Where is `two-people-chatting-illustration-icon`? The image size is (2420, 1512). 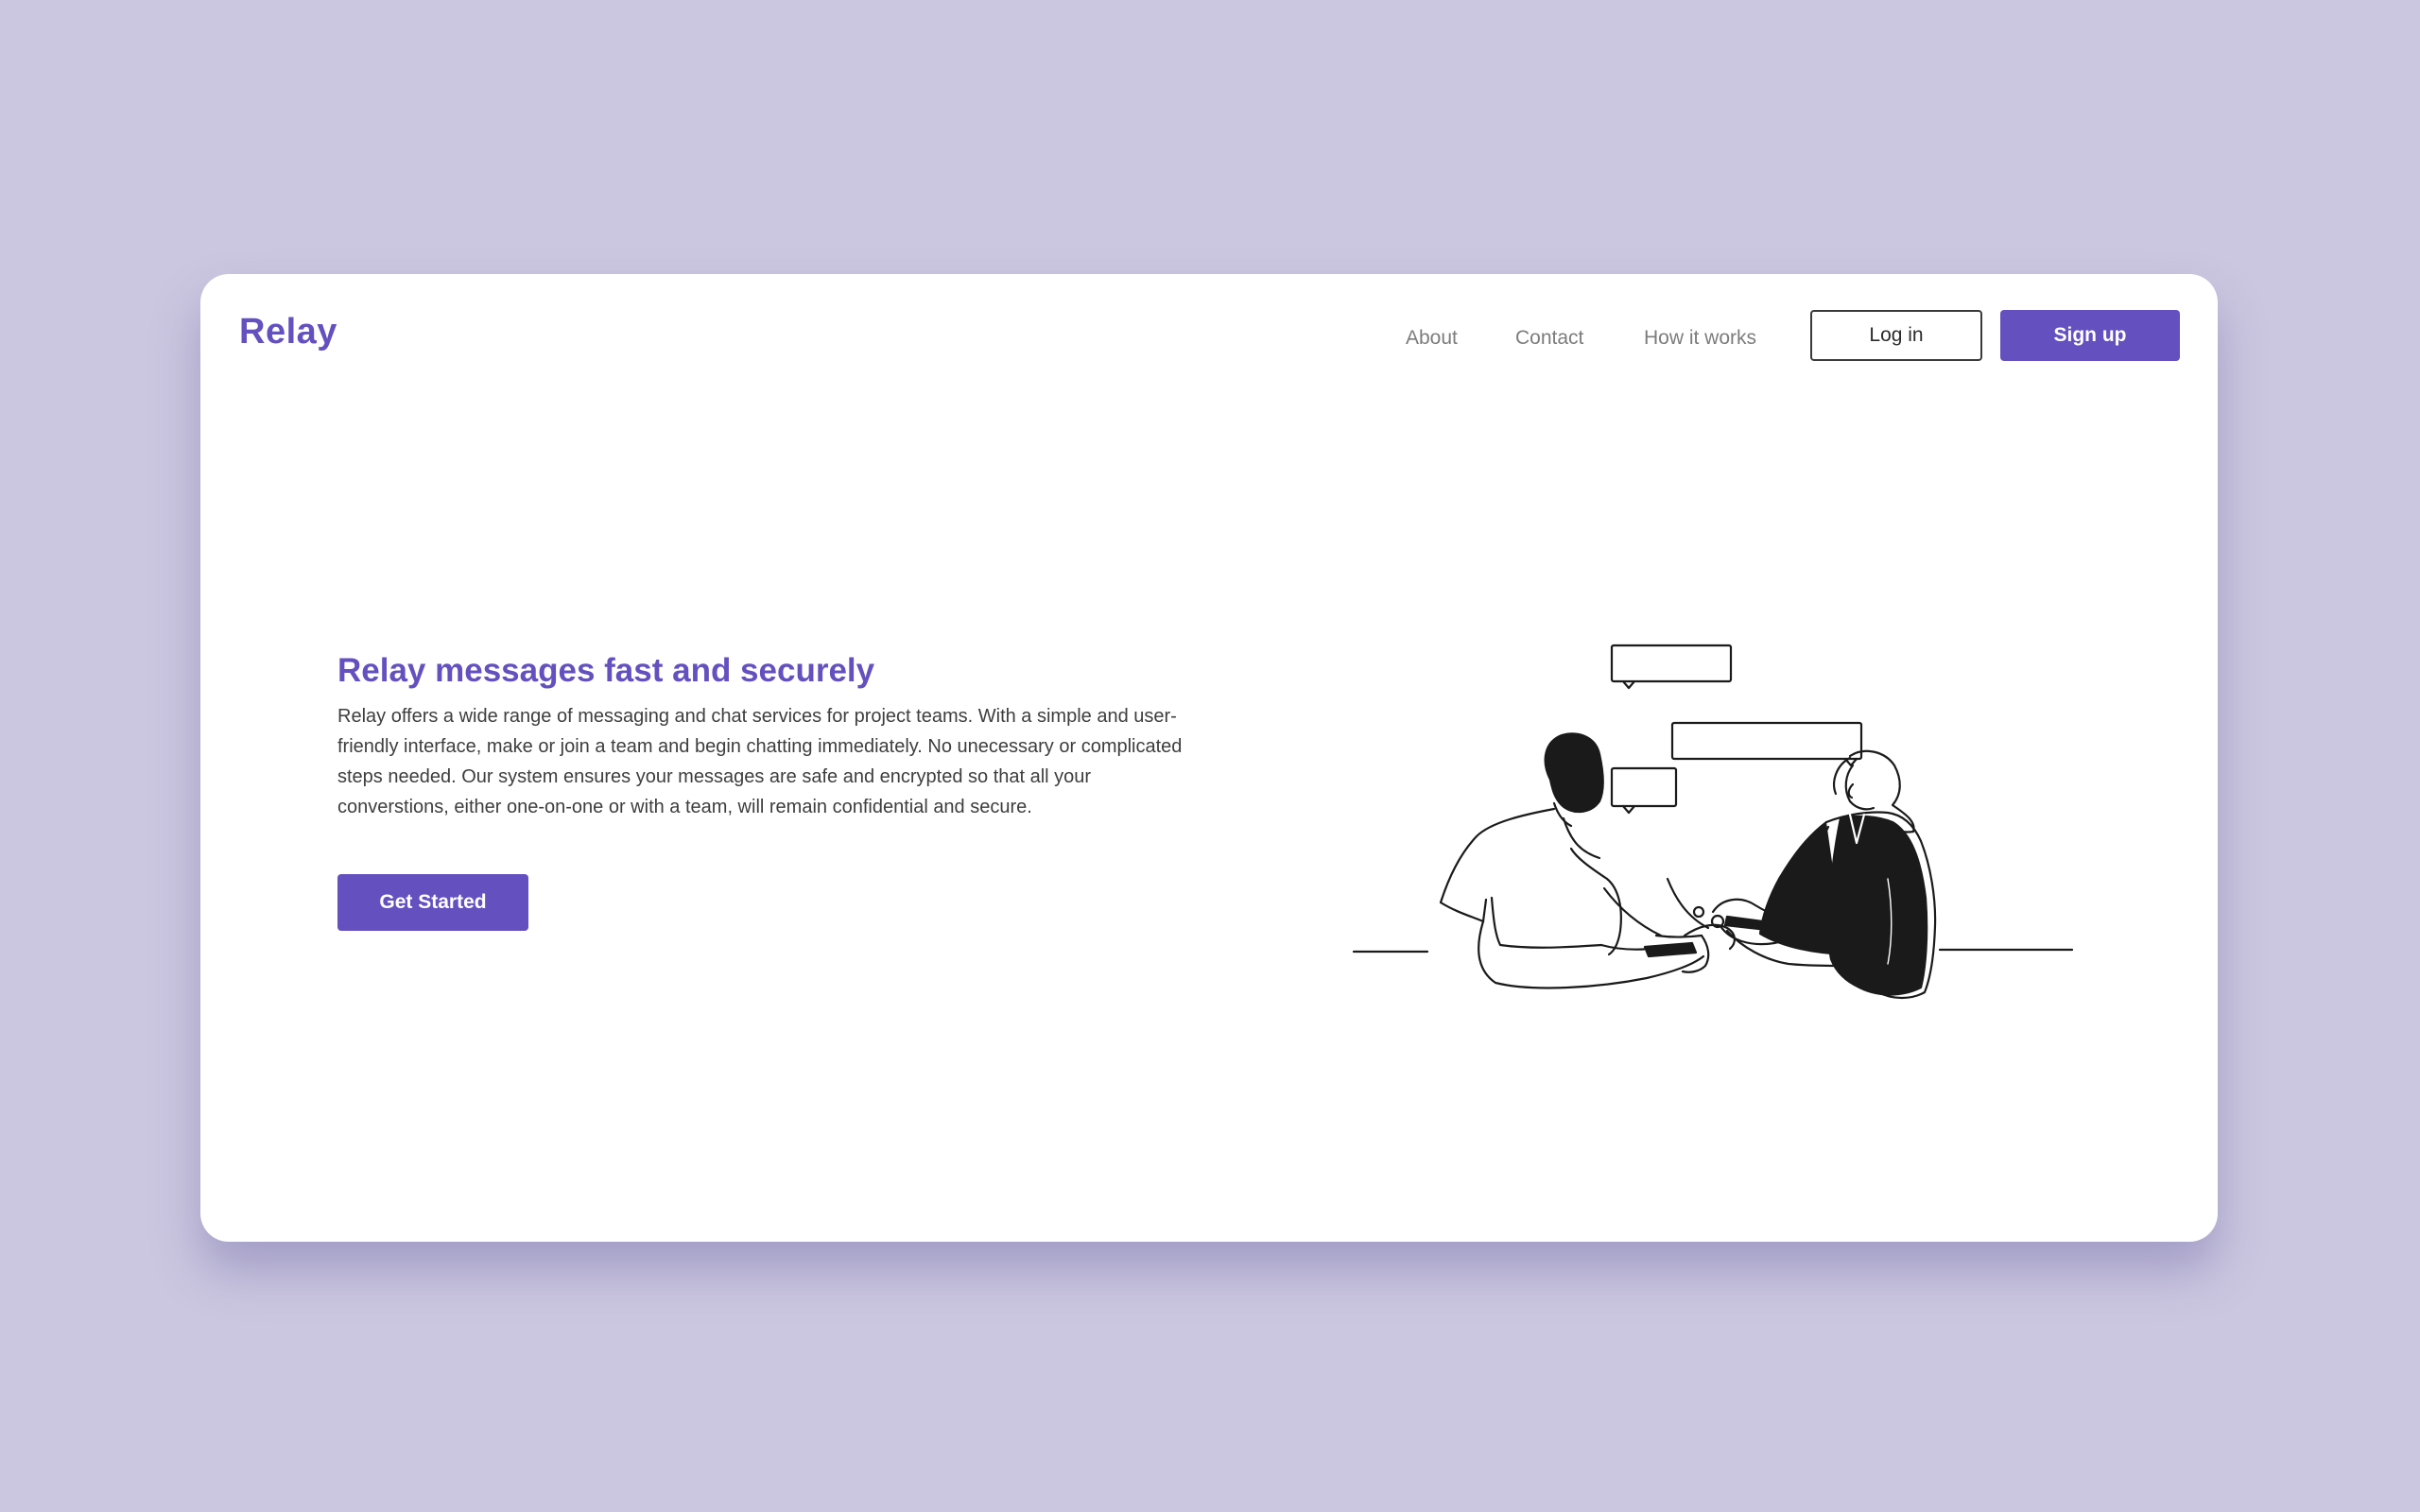 two-people-chatting-illustration-icon is located at coordinates (1713, 822).